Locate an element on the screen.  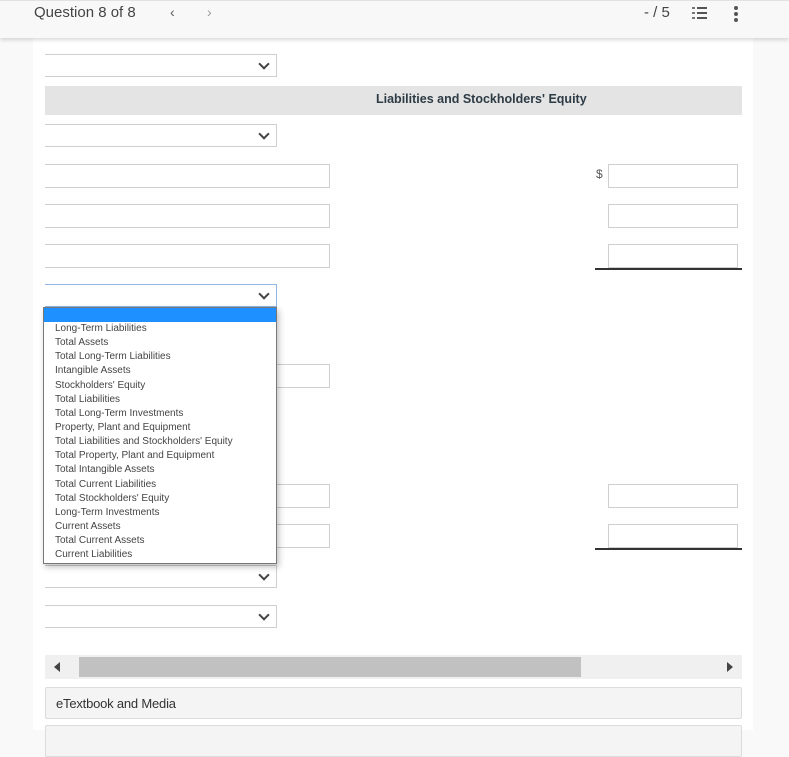
dropdown-option: Total Current Liabilities is located at coordinates (160, 485).